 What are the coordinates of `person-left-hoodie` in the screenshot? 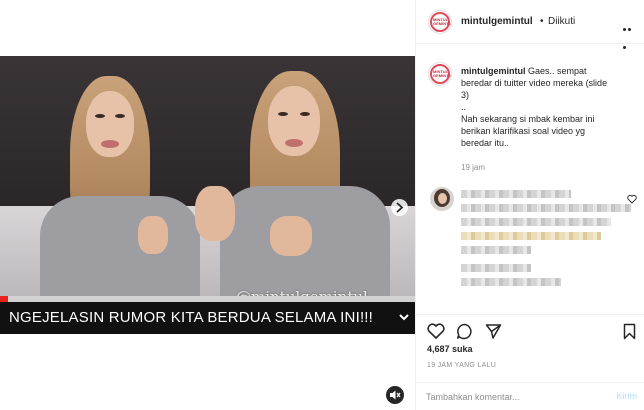 It's located at (120, 251).